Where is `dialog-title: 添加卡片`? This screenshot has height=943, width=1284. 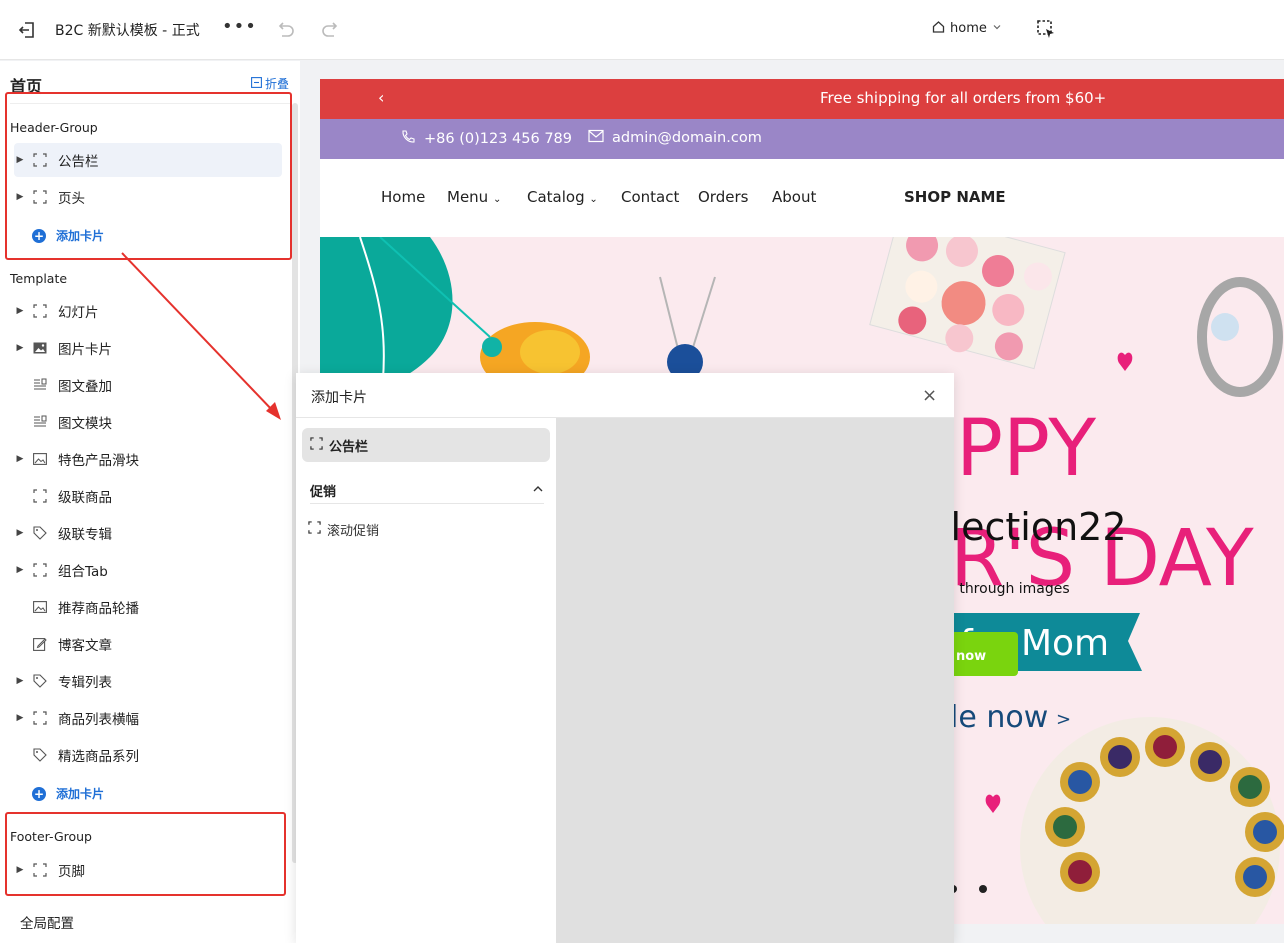
dialog-title: 添加卡片 is located at coordinates (339, 398).